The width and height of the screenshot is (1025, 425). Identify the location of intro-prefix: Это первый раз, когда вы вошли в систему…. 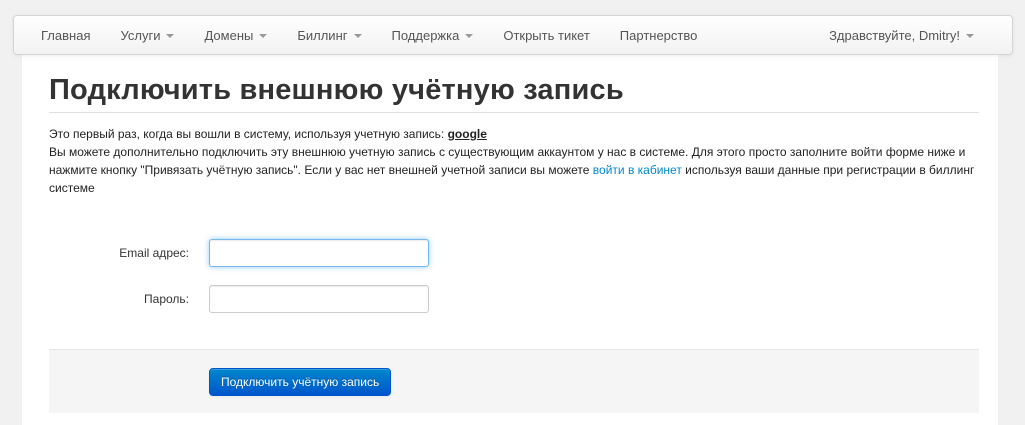
(248, 134).